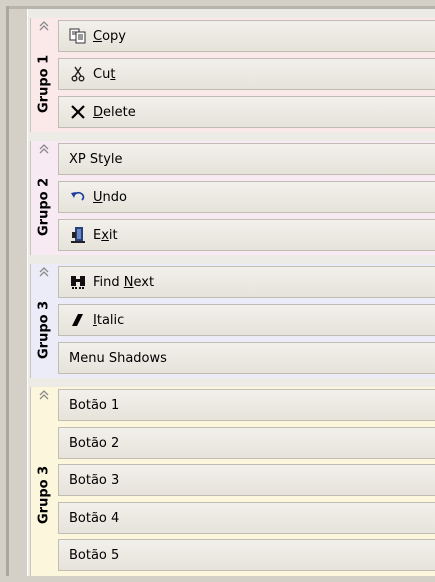  I want to click on delete-button: Delete, so click(246, 112).